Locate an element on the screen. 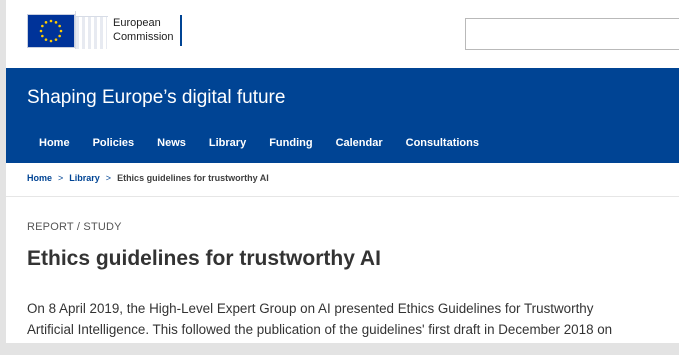 This screenshot has height=355, width=679. european-commission-logo: European Commission is located at coordinates (104, 30).